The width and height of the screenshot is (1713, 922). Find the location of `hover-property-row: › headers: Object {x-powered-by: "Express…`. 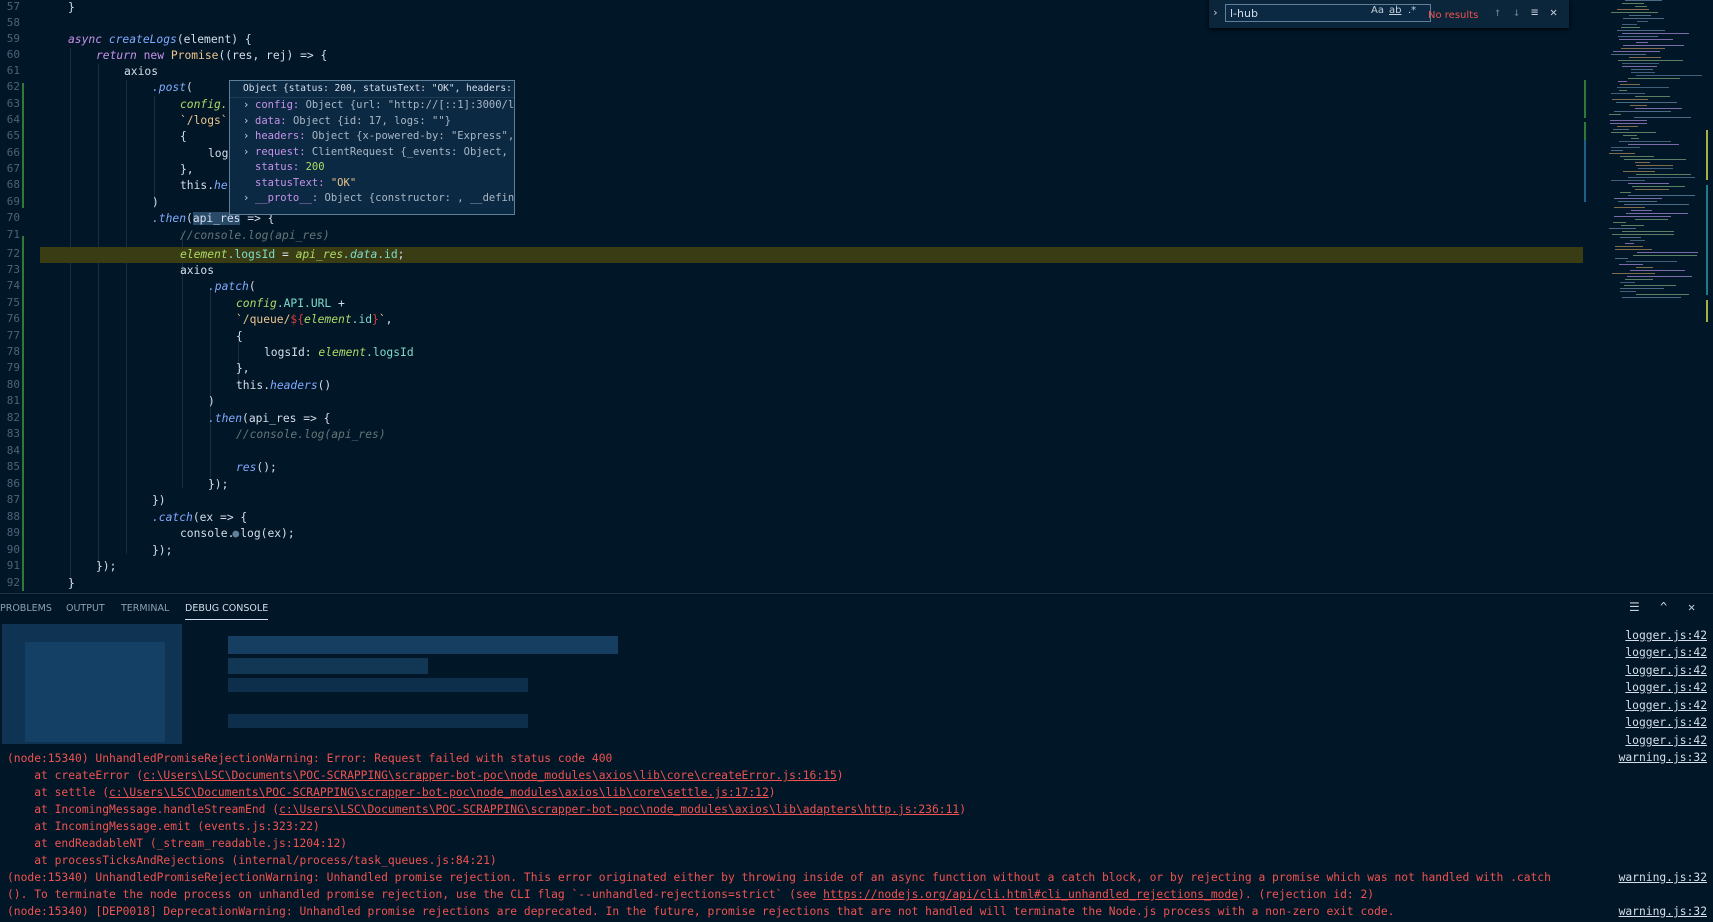

hover-property-row: › headers: Object {x-powered-by: "Express… is located at coordinates (372, 137).